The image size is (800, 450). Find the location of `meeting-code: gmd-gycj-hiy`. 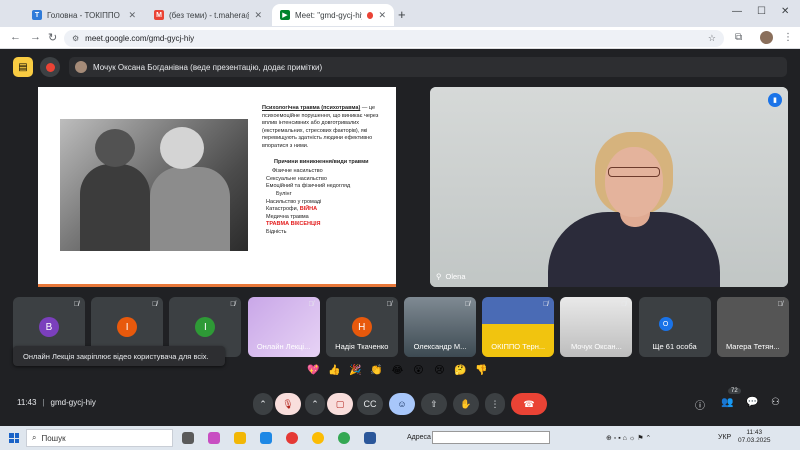

meeting-code: gmd-gycj-hiy is located at coordinates (73, 402).